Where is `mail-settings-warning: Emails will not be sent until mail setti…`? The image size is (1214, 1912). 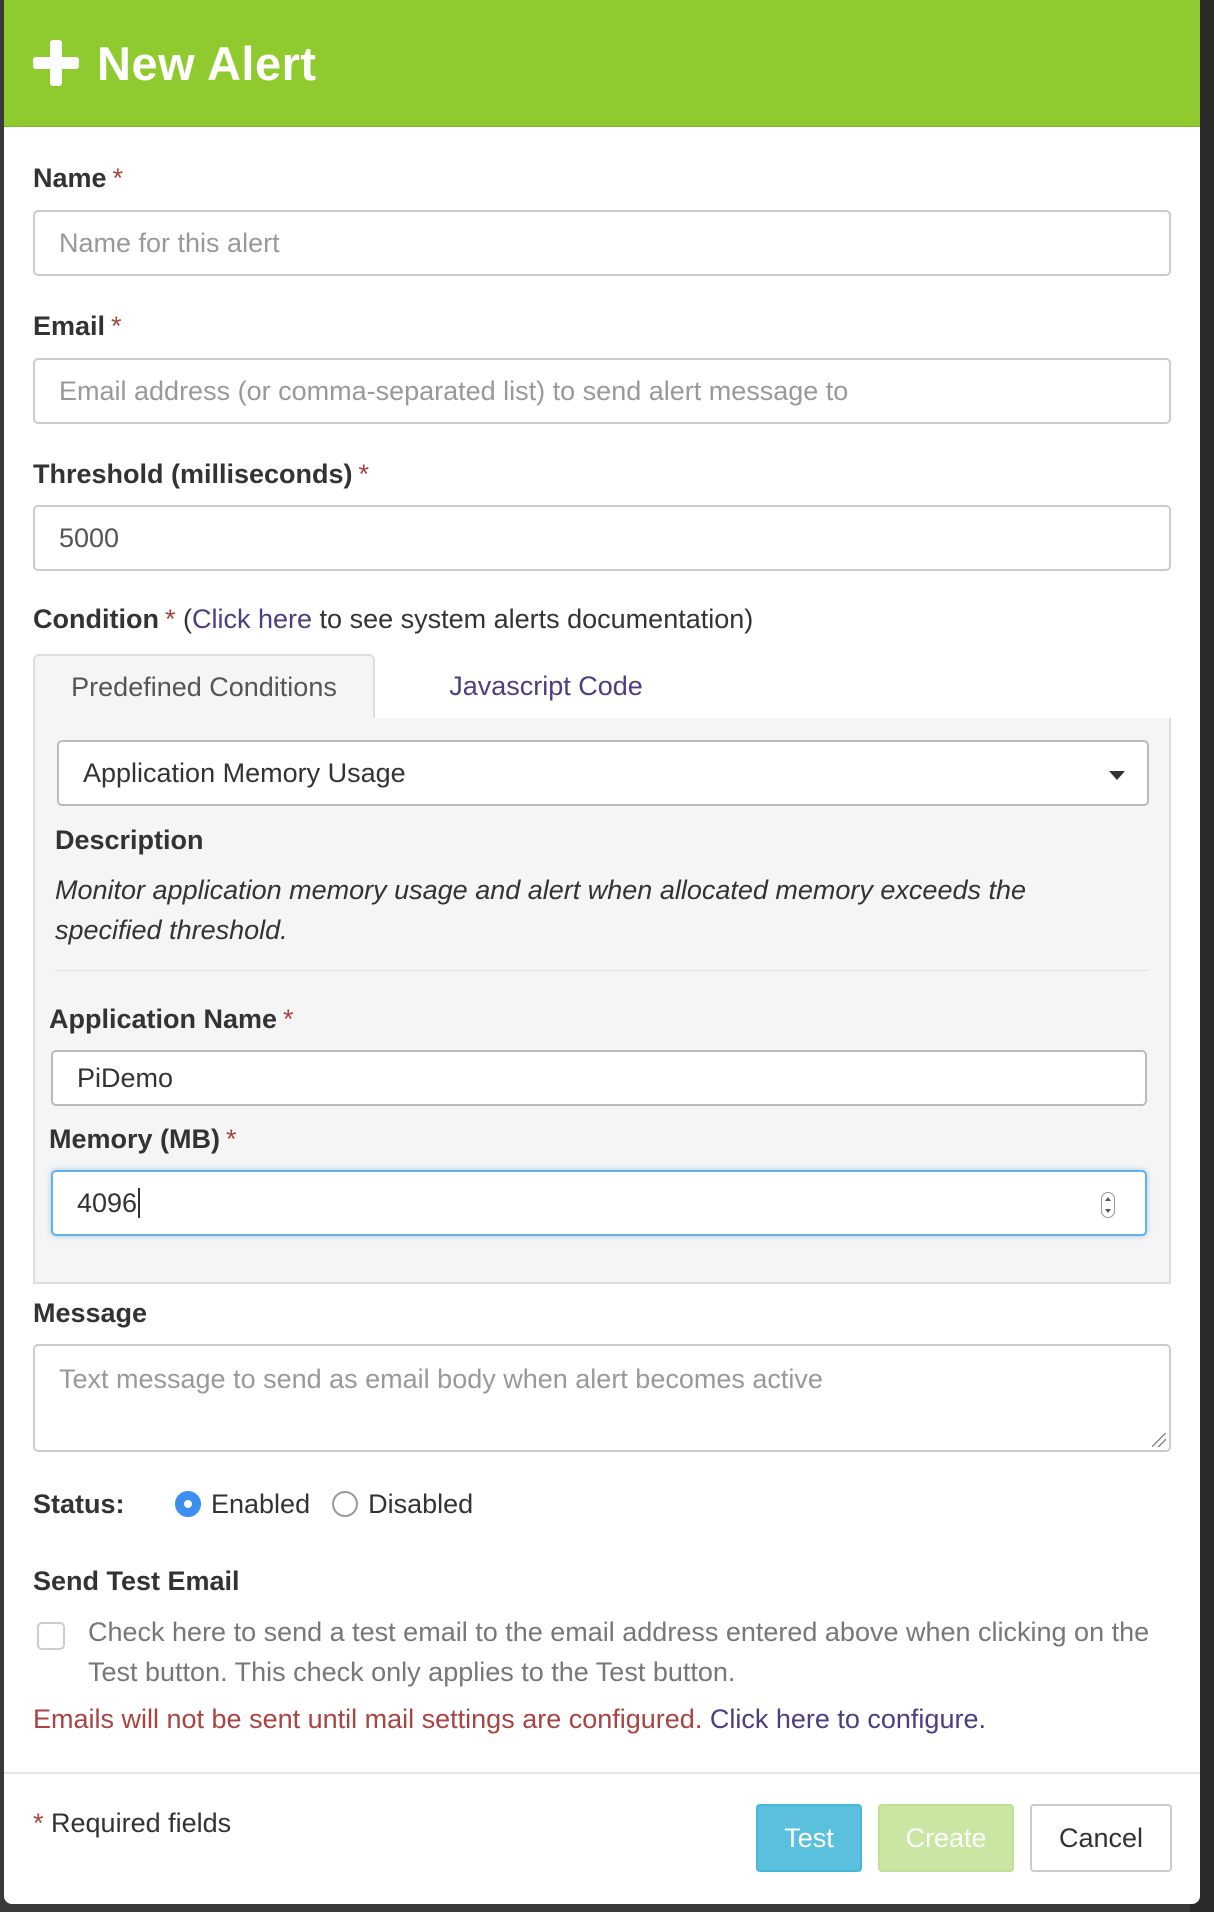 mail-settings-warning: Emails will not be sent until mail setti… is located at coordinates (509, 1719).